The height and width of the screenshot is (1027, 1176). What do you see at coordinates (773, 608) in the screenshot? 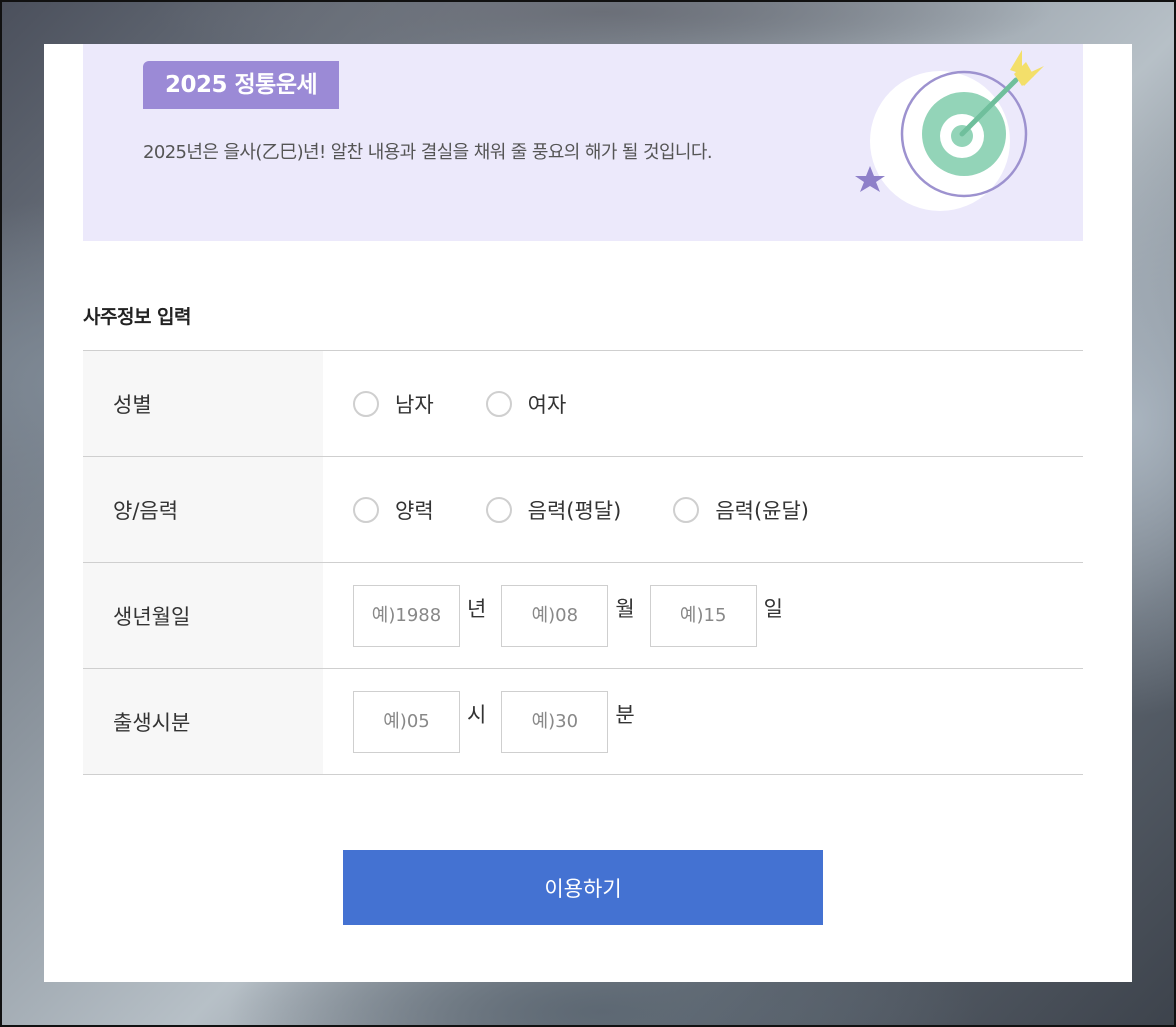
I see `day-unit: 일` at bounding box center [773, 608].